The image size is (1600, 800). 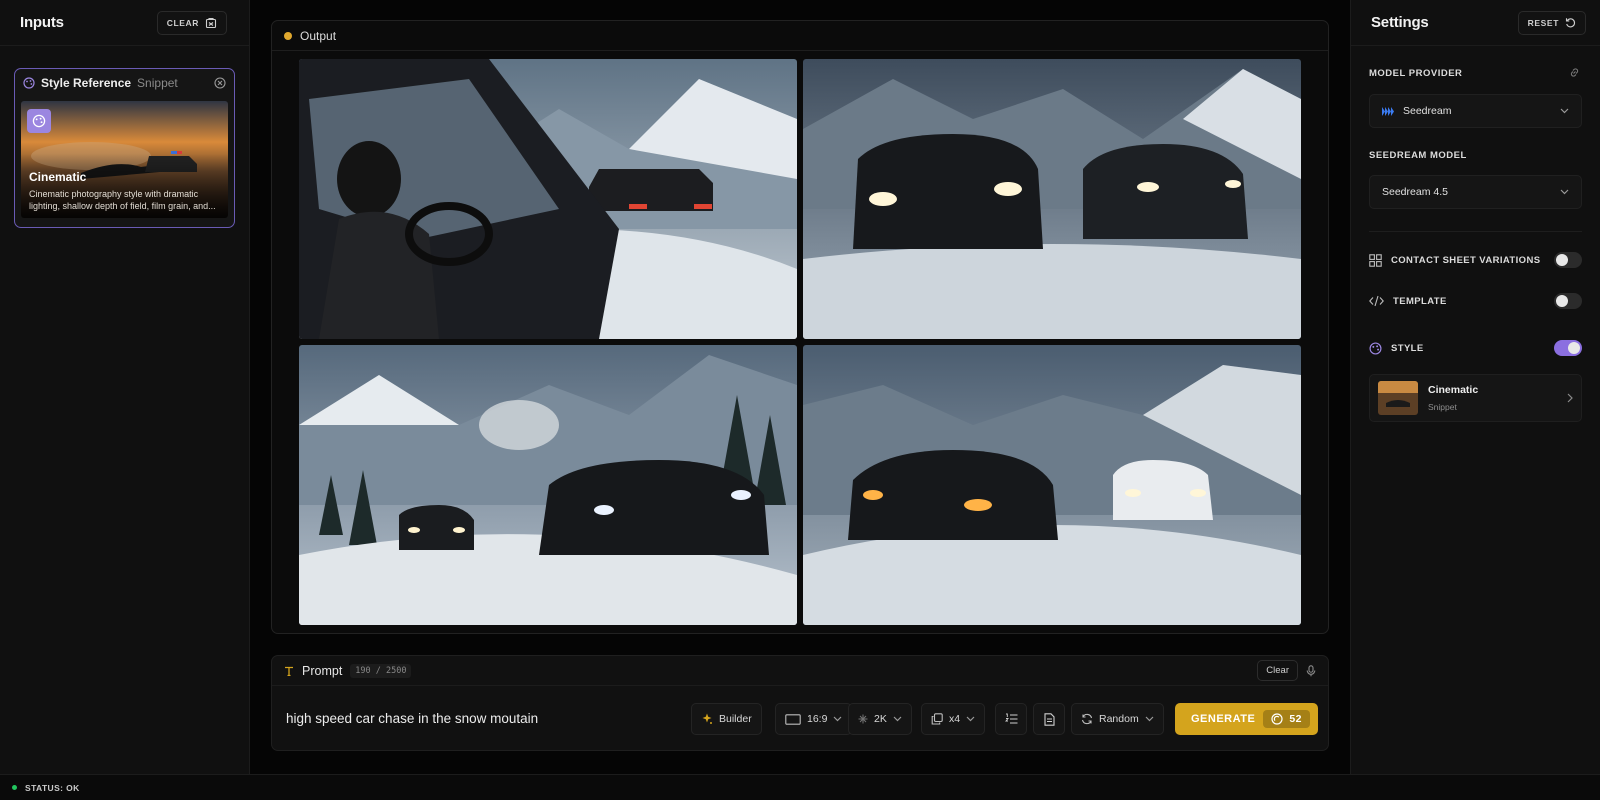 I want to click on style-badge-icon, so click(x=39, y=121).